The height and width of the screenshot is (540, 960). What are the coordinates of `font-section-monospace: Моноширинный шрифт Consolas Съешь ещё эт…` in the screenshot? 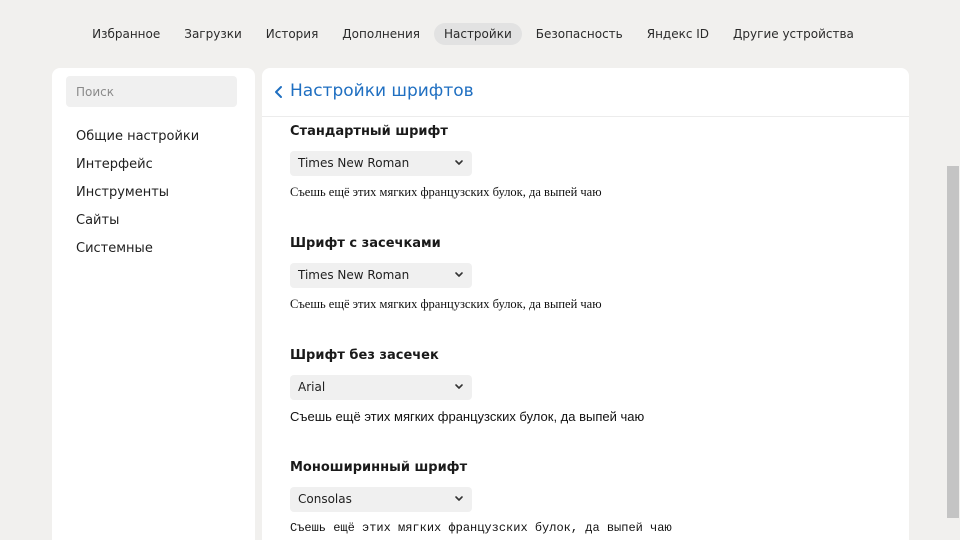 It's located at (590, 497).